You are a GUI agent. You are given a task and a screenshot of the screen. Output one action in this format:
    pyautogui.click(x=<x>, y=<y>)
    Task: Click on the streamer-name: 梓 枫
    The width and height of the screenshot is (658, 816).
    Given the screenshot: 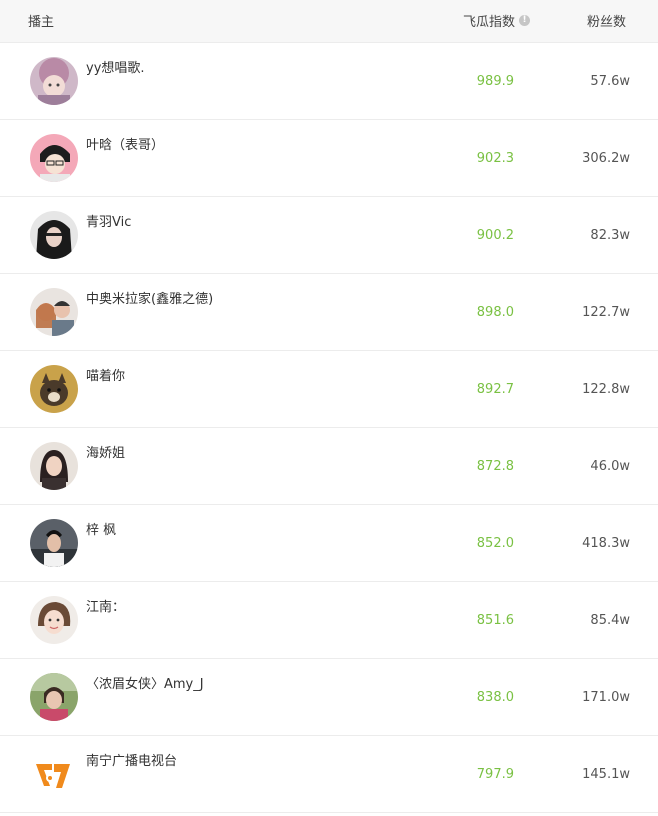 What is the action you would take?
    pyautogui.click(x=101, y=528)
    